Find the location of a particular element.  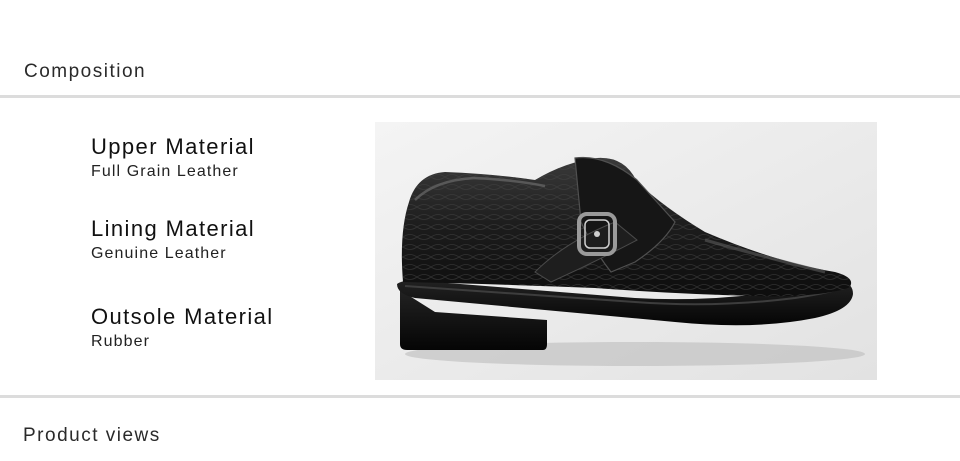

spec-value: Rubber is located at coordinates (121, 341).